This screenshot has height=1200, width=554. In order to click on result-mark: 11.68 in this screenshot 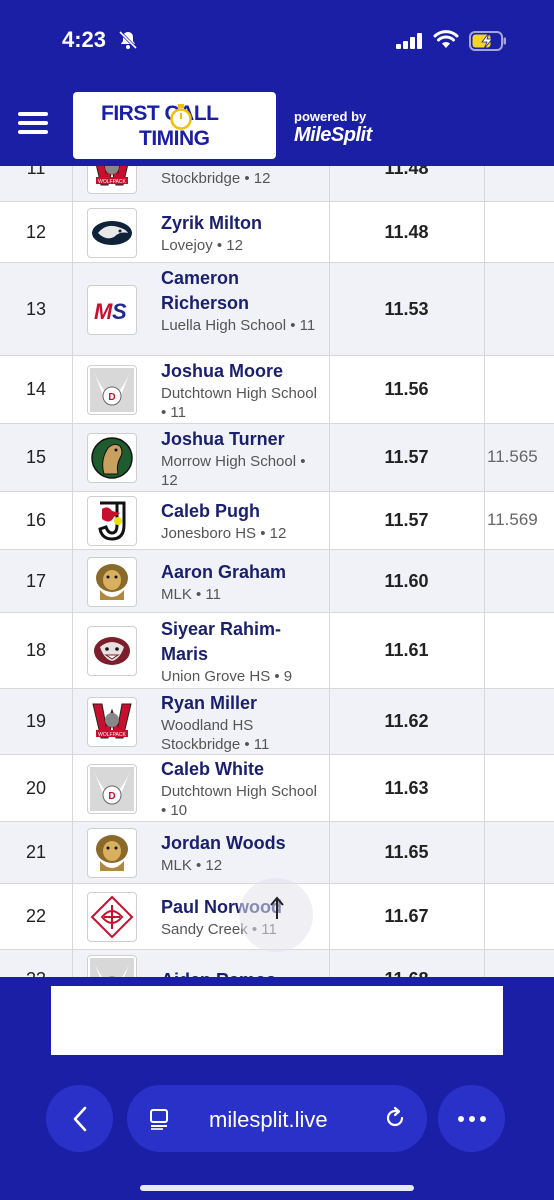, I will do `click(406, 973)`.